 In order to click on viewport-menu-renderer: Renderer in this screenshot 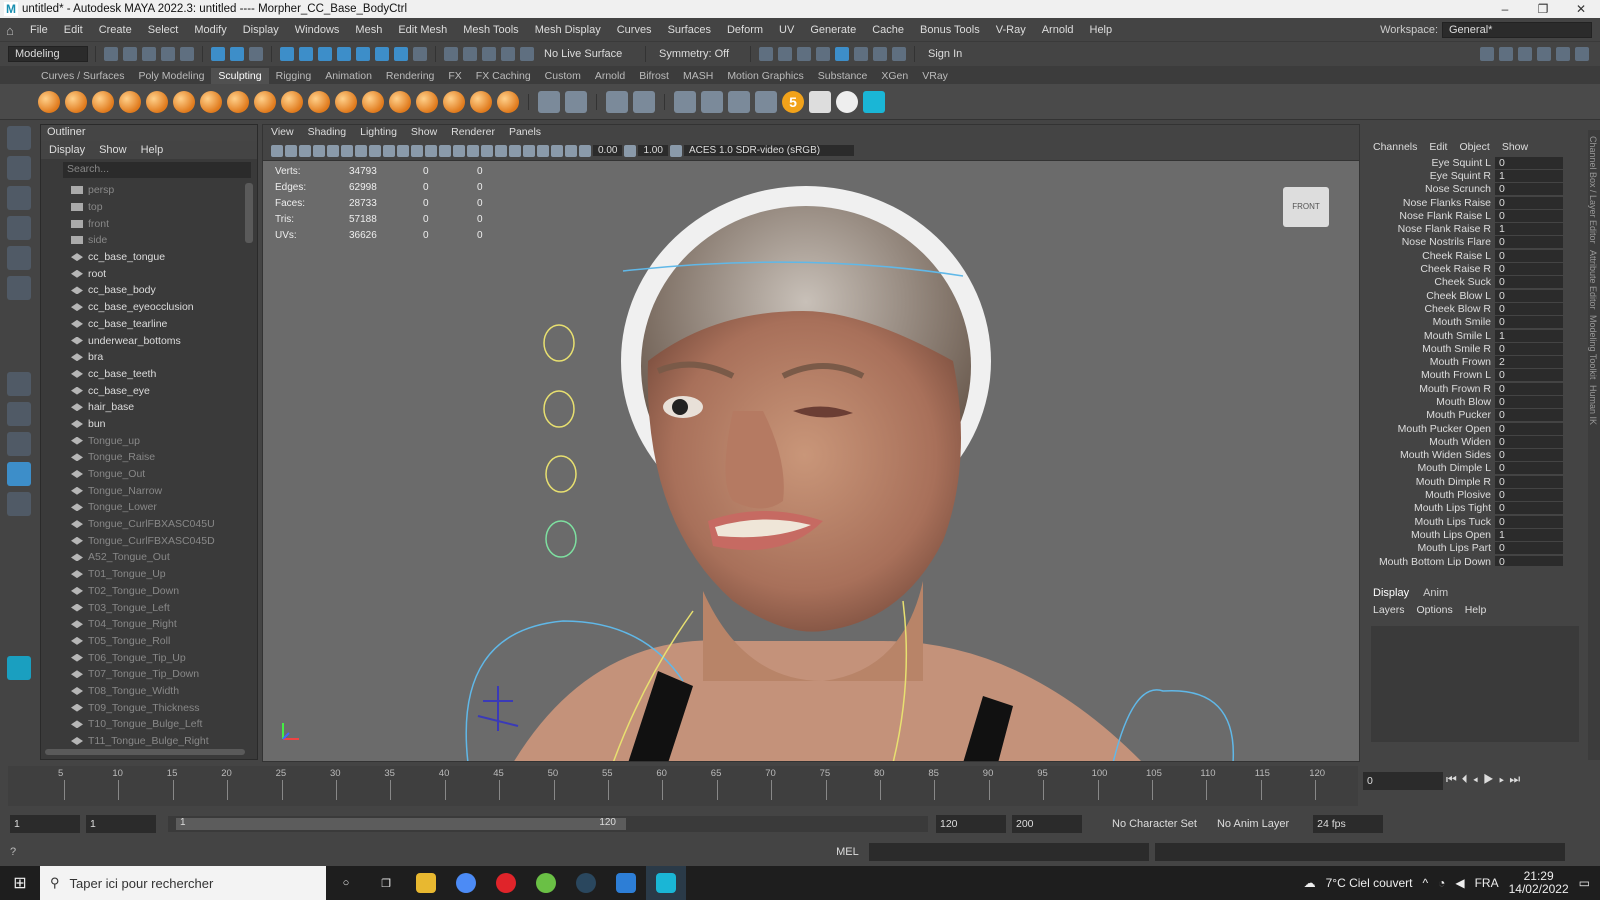, I will do `click(473, 133)`.